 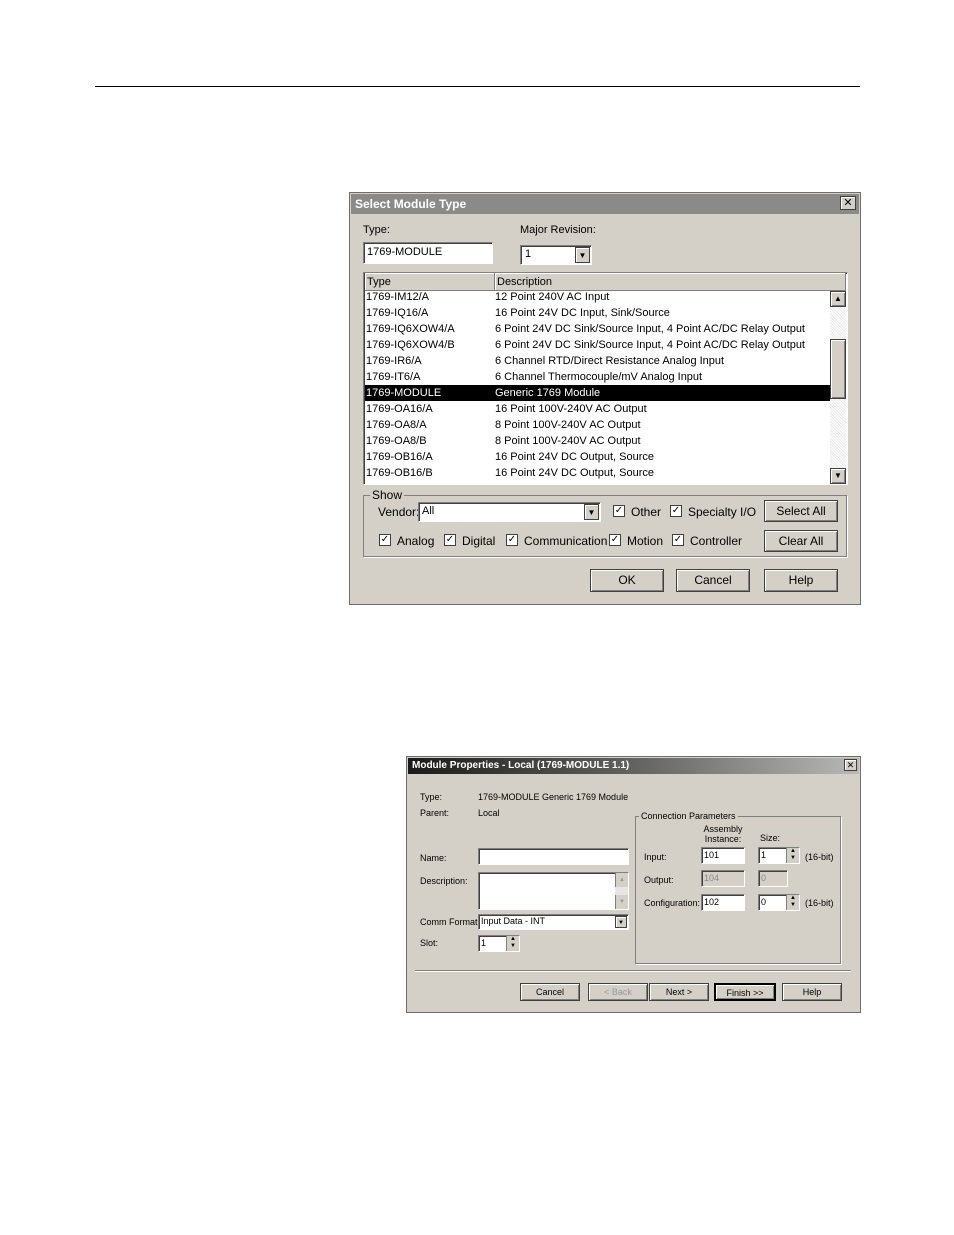 What do you see at coordinates (553, 922) in the screenshot?
I see `comm-format-select: Input Data - INT ▼` at bounding box center [553, 922].